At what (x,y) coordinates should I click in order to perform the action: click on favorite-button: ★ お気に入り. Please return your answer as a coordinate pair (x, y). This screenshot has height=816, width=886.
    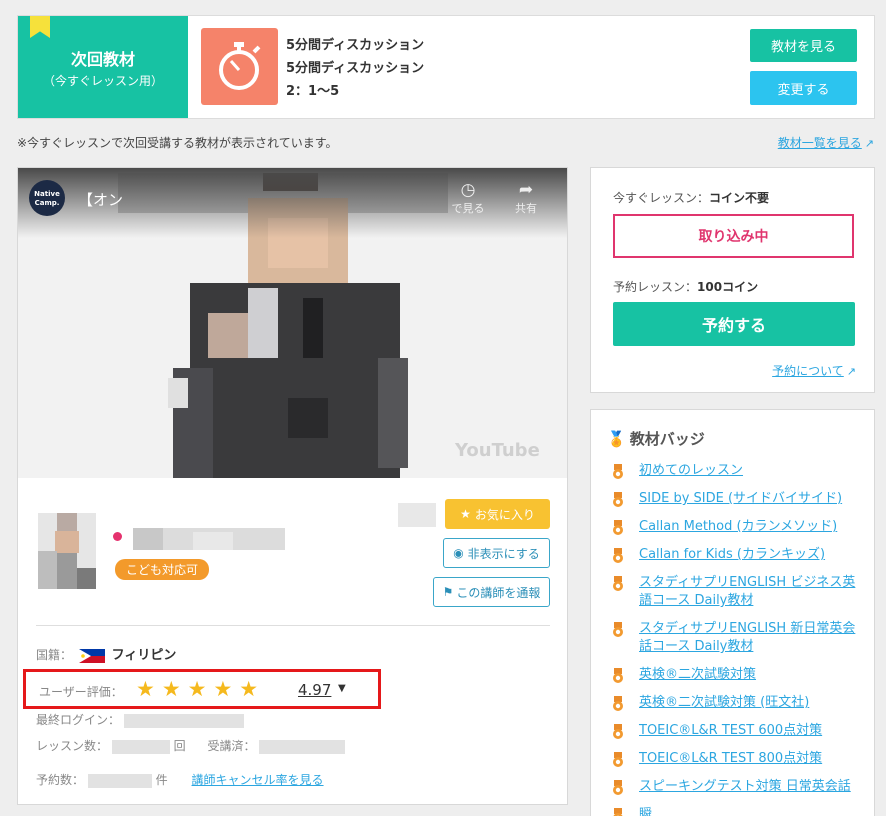
    Looking at the image, I should click on (497, 514).